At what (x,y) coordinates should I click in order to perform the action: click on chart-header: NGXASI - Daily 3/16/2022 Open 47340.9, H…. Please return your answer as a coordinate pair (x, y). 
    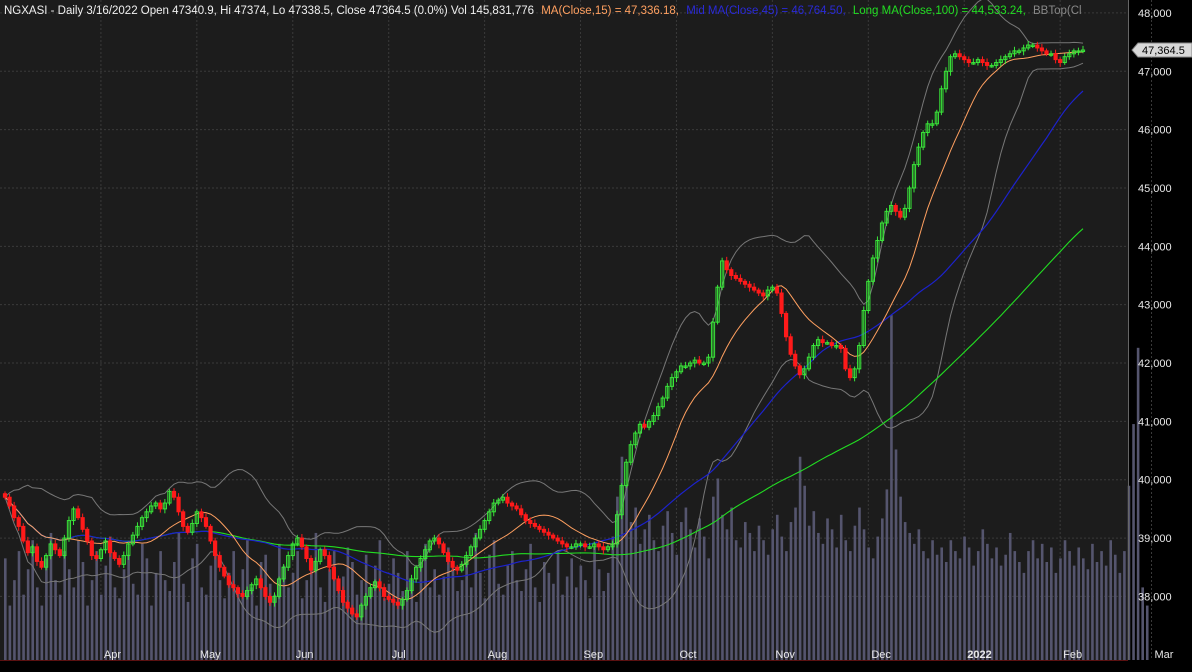
    Looking at the image, I should click on (543, 11).